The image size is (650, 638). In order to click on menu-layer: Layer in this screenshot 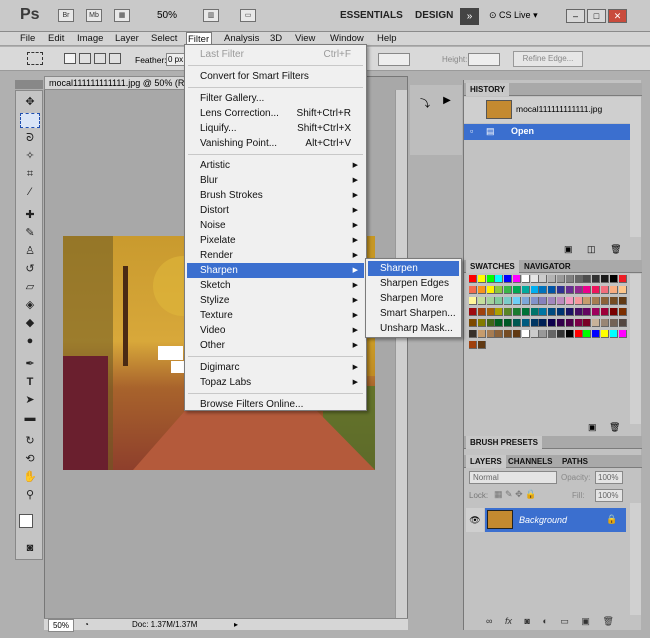, I will do `click(127, 39)`.